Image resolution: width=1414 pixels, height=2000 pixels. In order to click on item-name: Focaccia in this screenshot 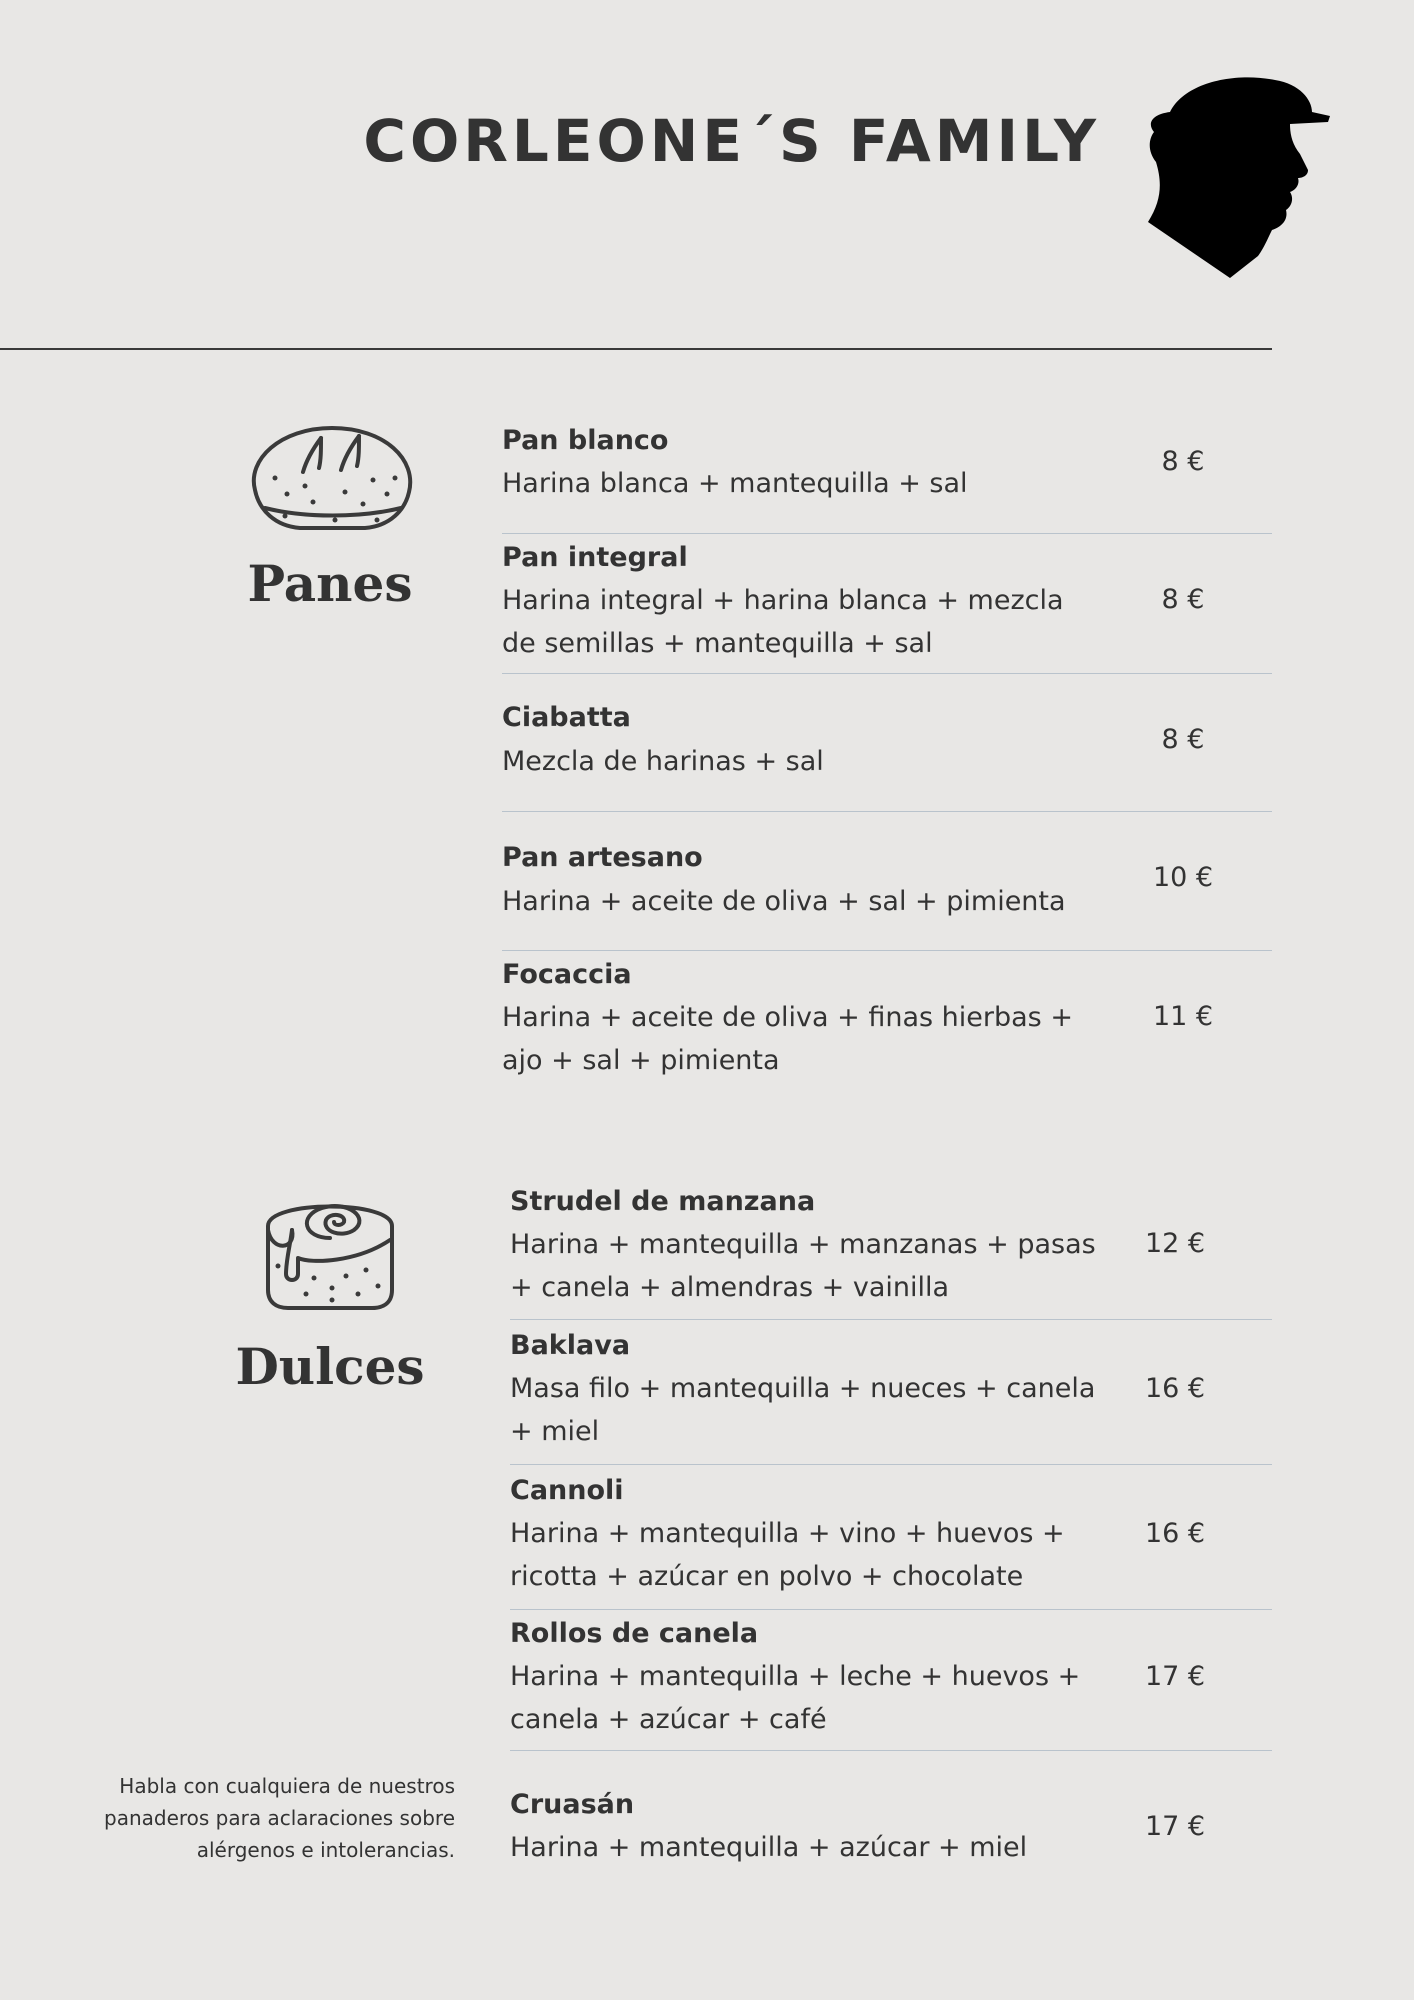, I will do `click(567, 974)`.